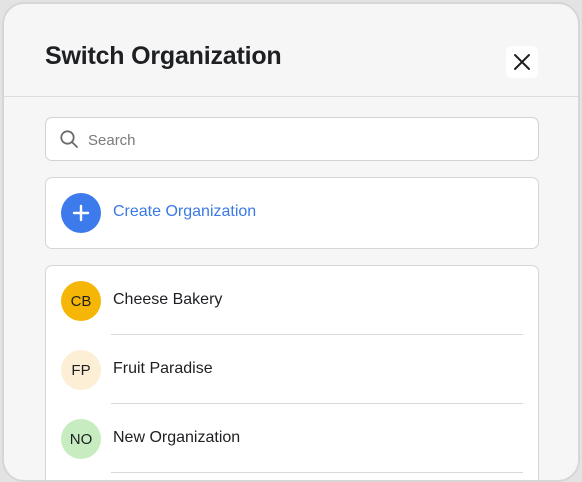 The width and height of the screenshot is (582, 482). What do you see at coordinates (317, 472) in the screenshot?
I see `divider` at bounding box center [317, 472].